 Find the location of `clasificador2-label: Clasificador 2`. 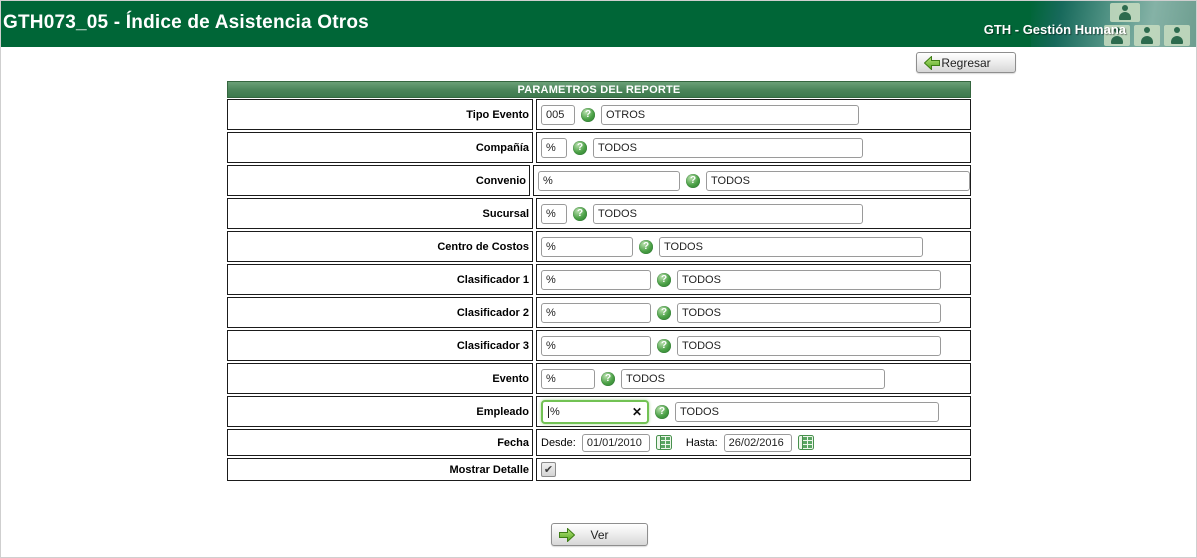

clasificador2-label: Clasificador 2 is located at coordinates (380, 312).